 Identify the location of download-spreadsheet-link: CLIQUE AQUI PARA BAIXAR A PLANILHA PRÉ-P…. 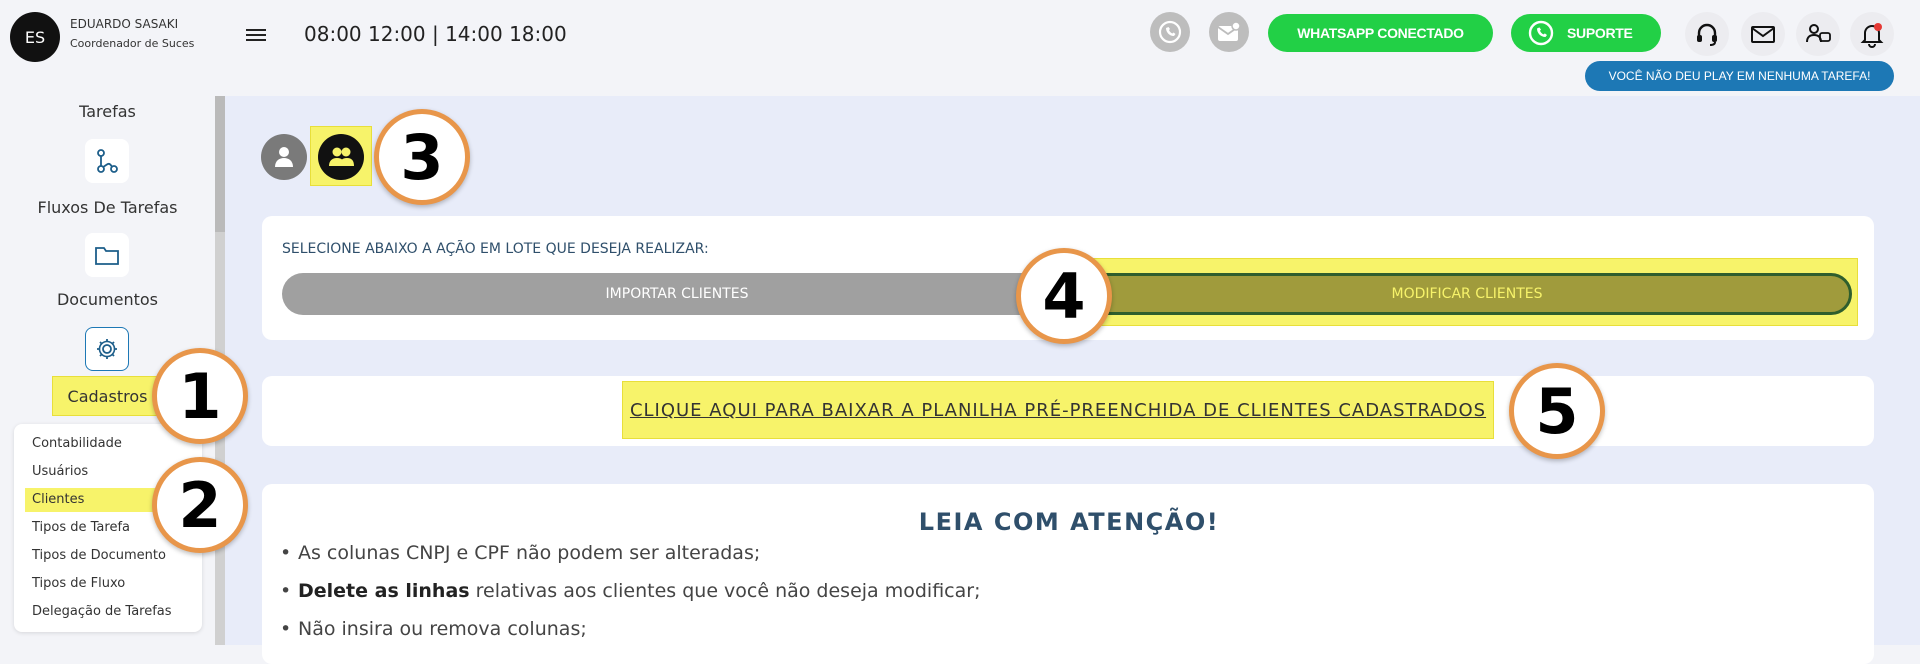
(1058, 410).